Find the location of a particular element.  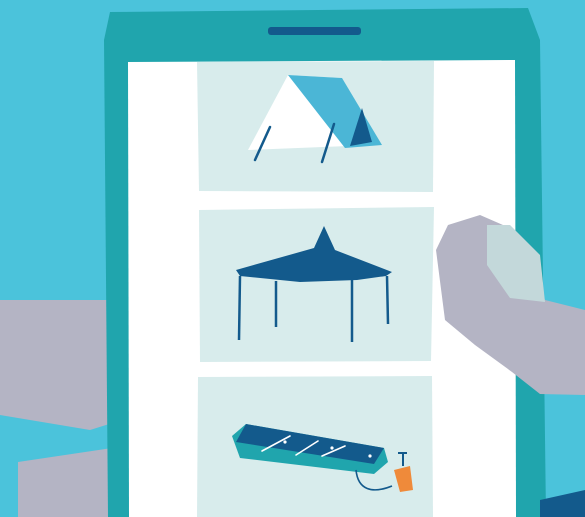

left-arm is located at coordinates (61, 365).